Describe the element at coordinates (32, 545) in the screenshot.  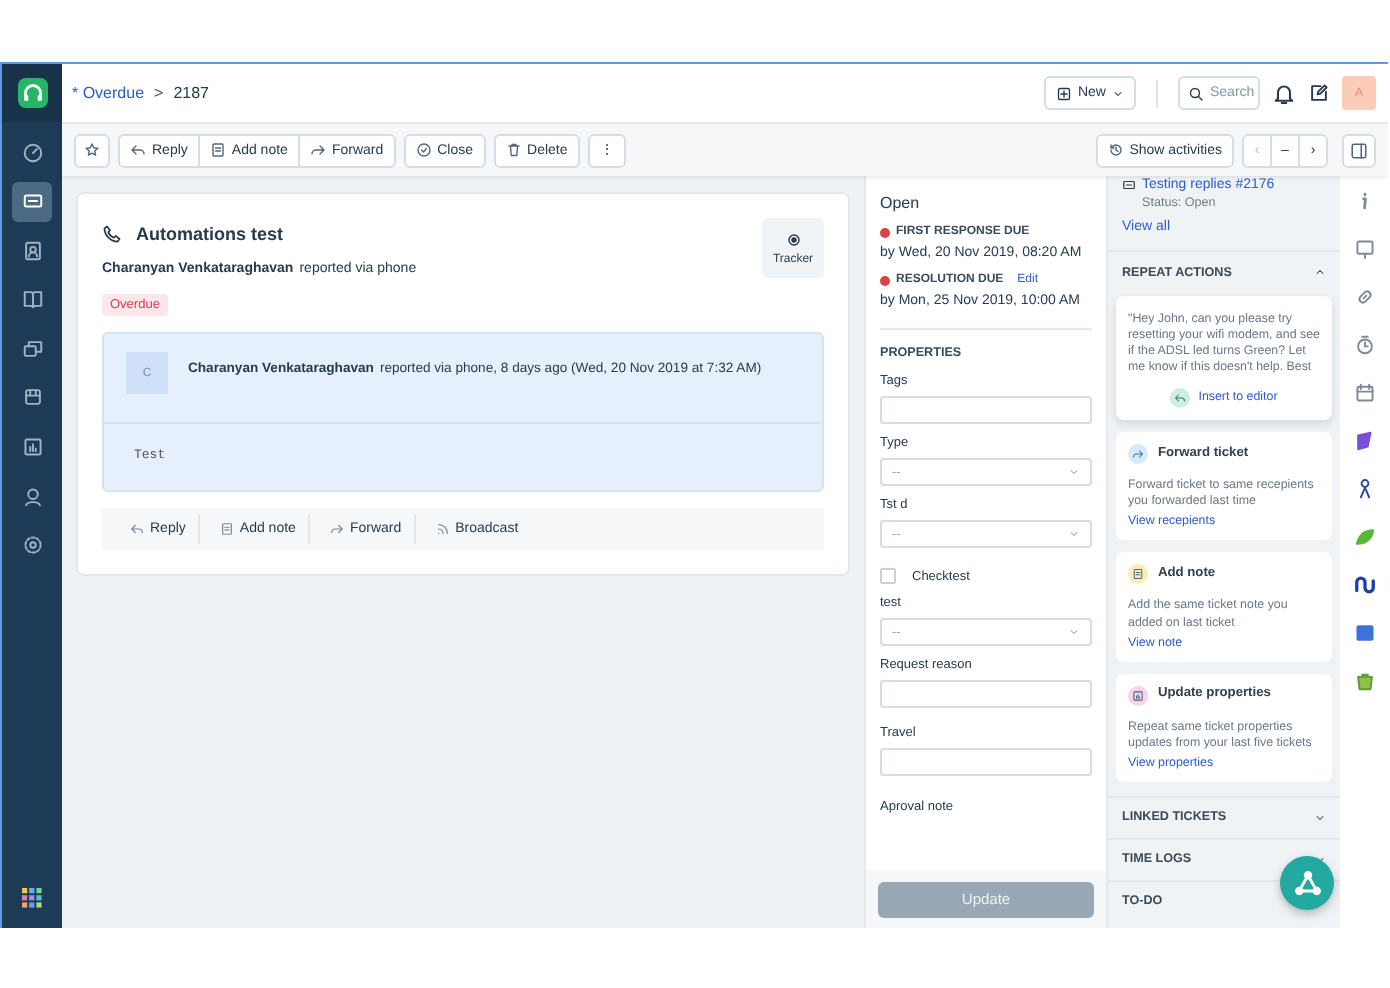
I see `settings-icon` at that location.